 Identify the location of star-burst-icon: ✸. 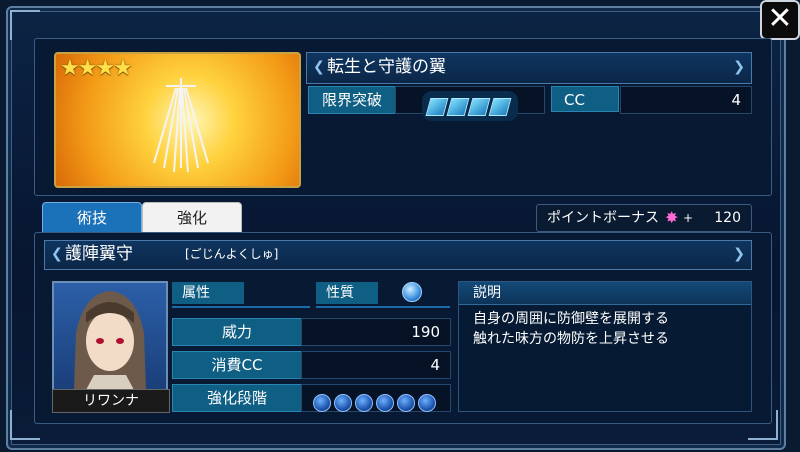
(672, 217).